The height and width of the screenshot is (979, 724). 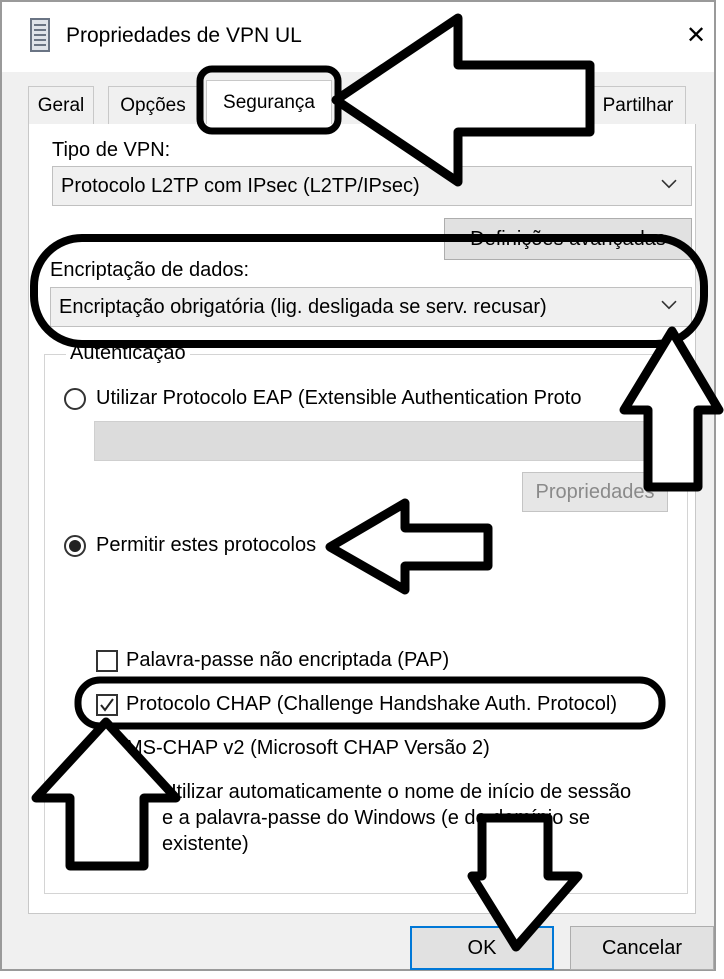 I want to click on pap-label: Palavra-passe não encriptada (PAP), so click(x=287, y=660).